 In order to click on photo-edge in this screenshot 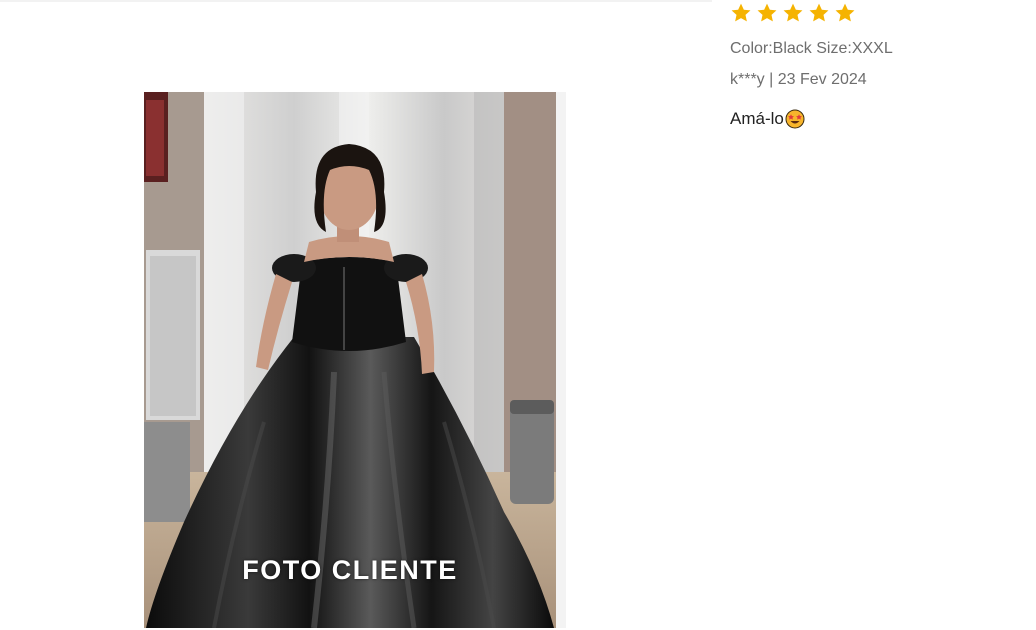, I will do `click(561, 360)`.